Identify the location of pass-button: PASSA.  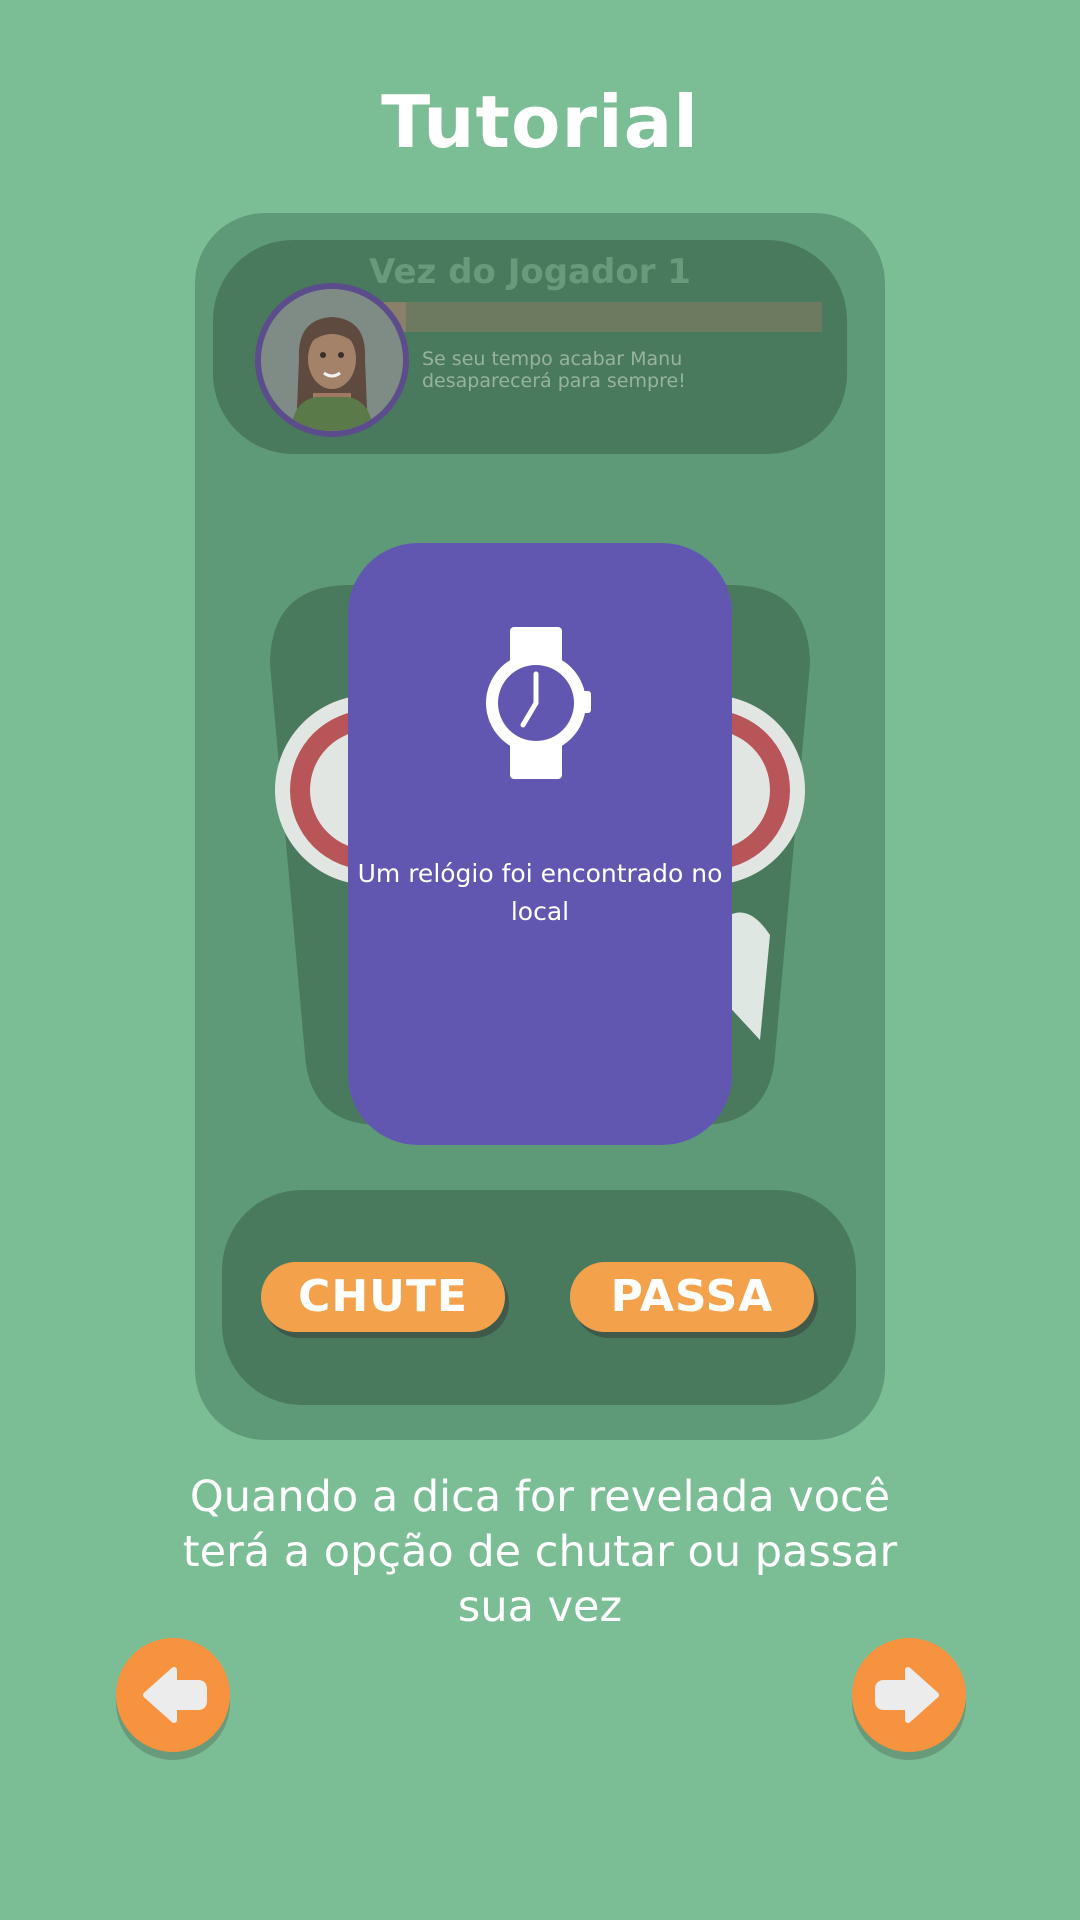
(692, 1297).